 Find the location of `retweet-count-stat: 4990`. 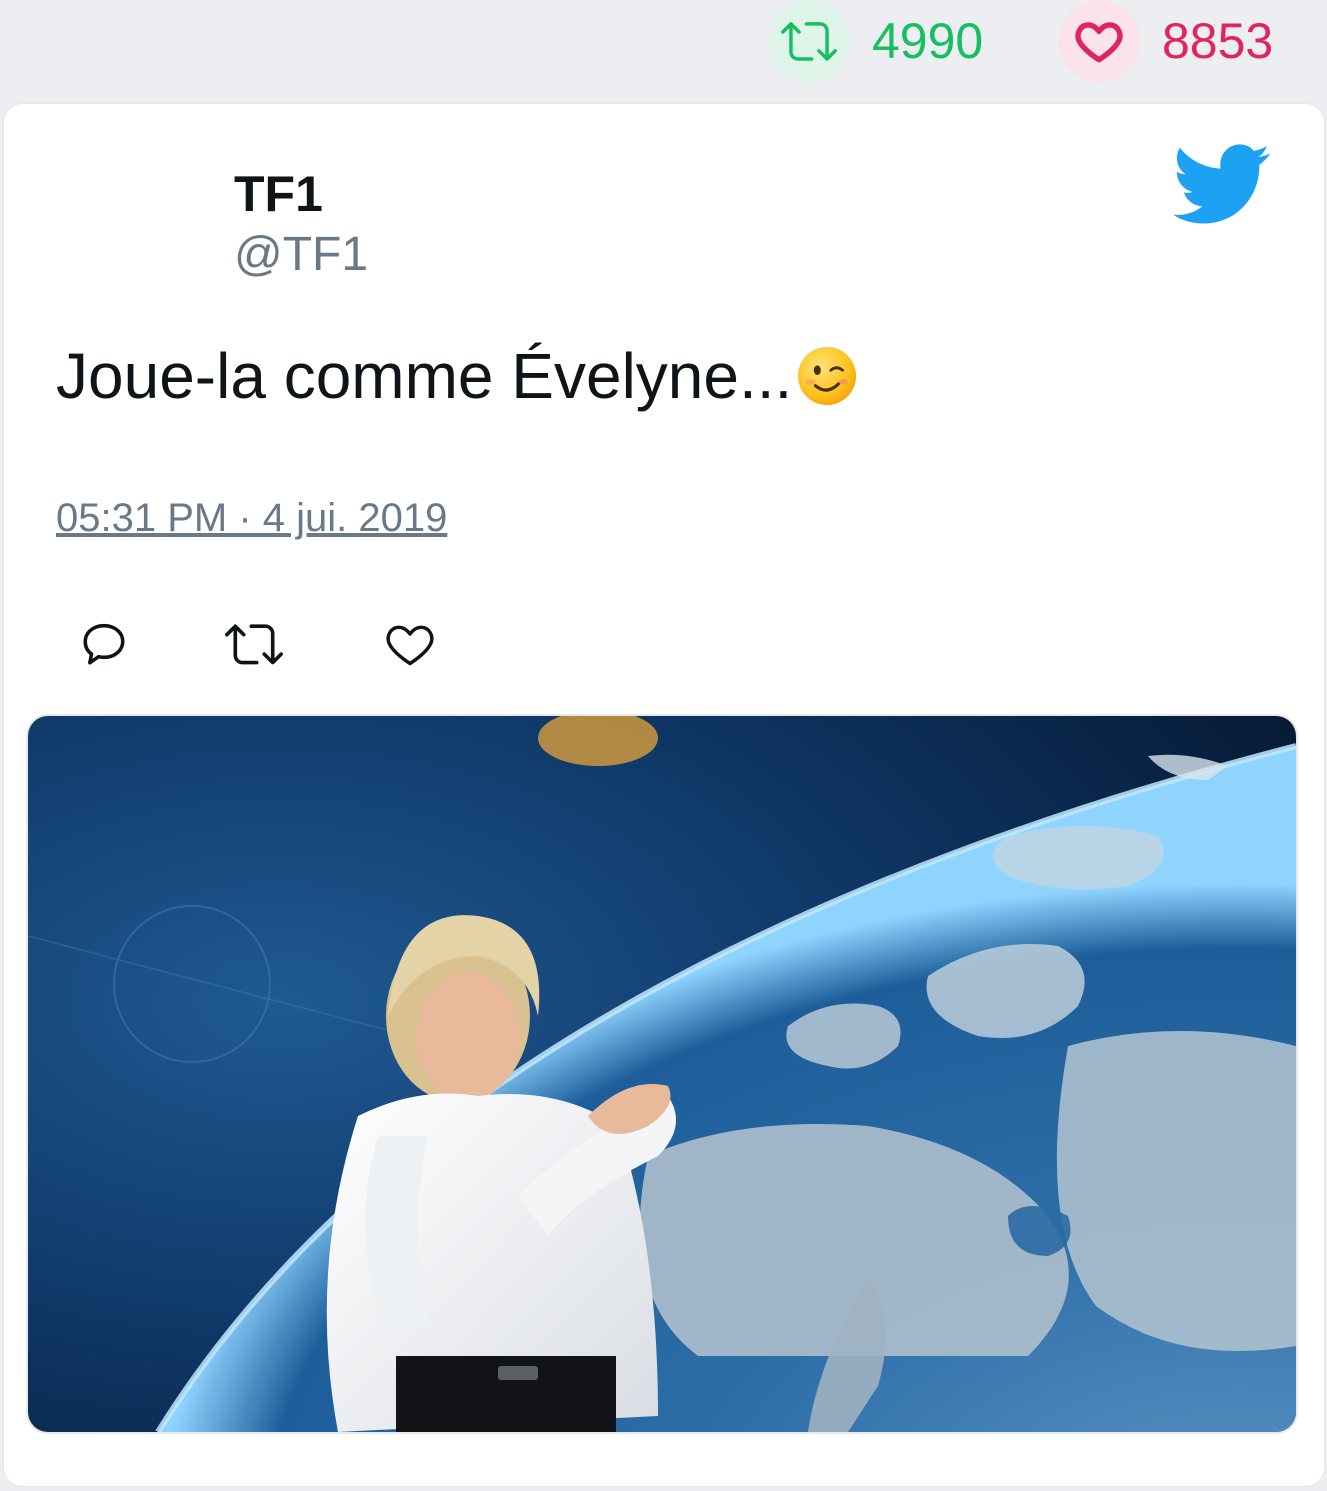

retweet-count-stat: 4990 is located at coordinates (875, 41).